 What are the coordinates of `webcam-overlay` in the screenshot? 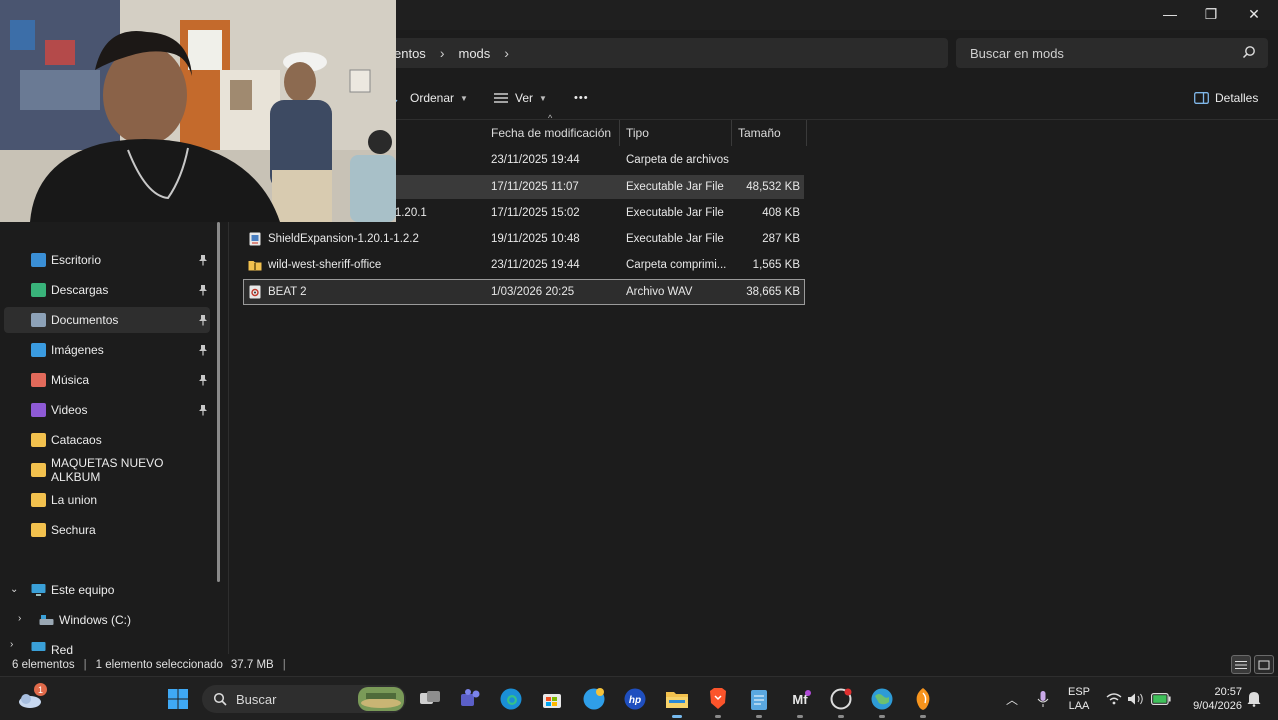 It's located at (198, 111).